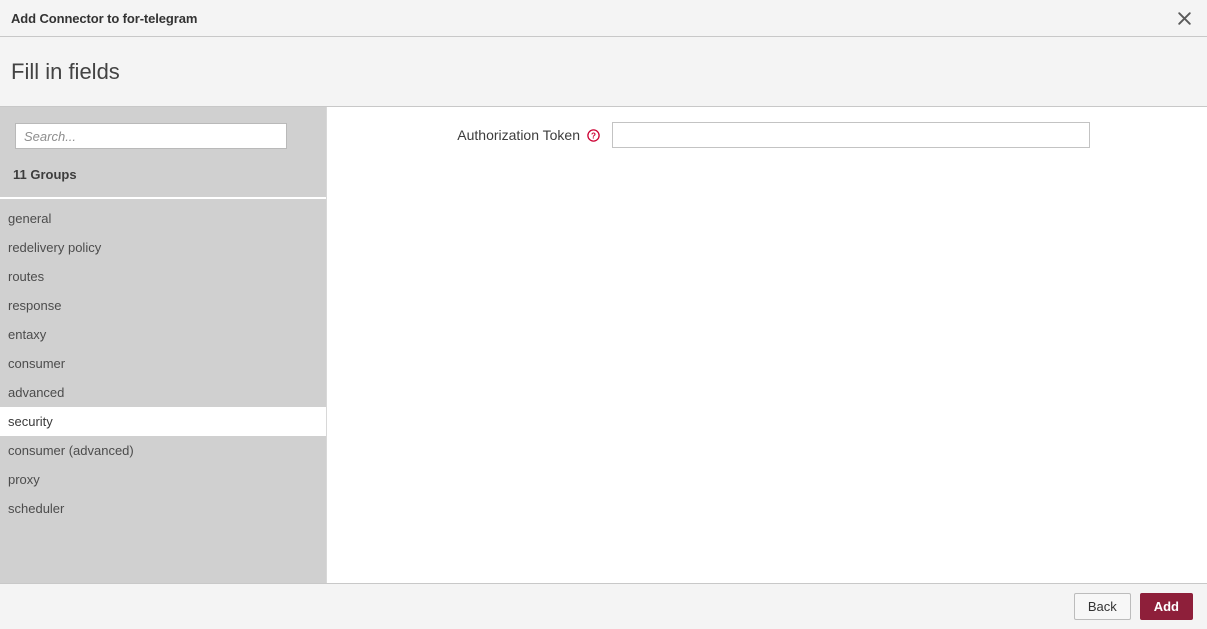 The image size is (1207, 629). What do you see at coordinates (104, 18) in the screenshot?
I see `dialog-title: Add Connector to for-telegram` at bounding box center [104, 18].